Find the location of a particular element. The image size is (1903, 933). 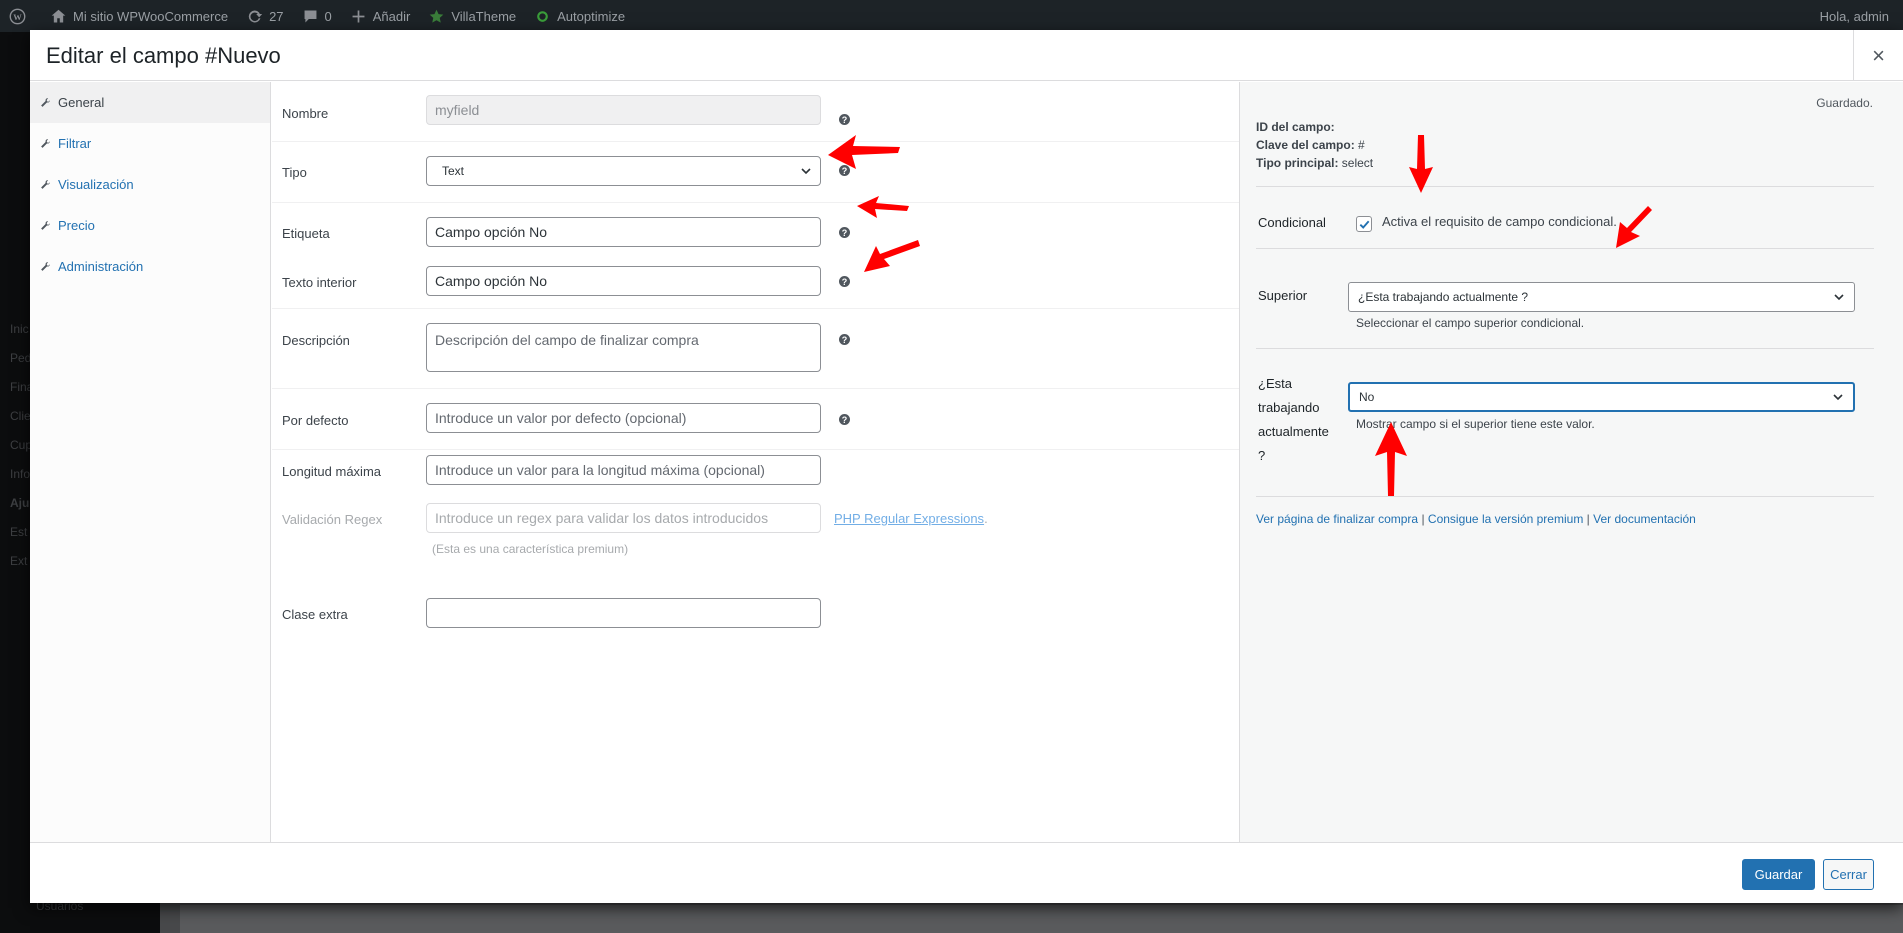

field-row-tipo: Tipo Text ? is located at coordinates (755, 173).